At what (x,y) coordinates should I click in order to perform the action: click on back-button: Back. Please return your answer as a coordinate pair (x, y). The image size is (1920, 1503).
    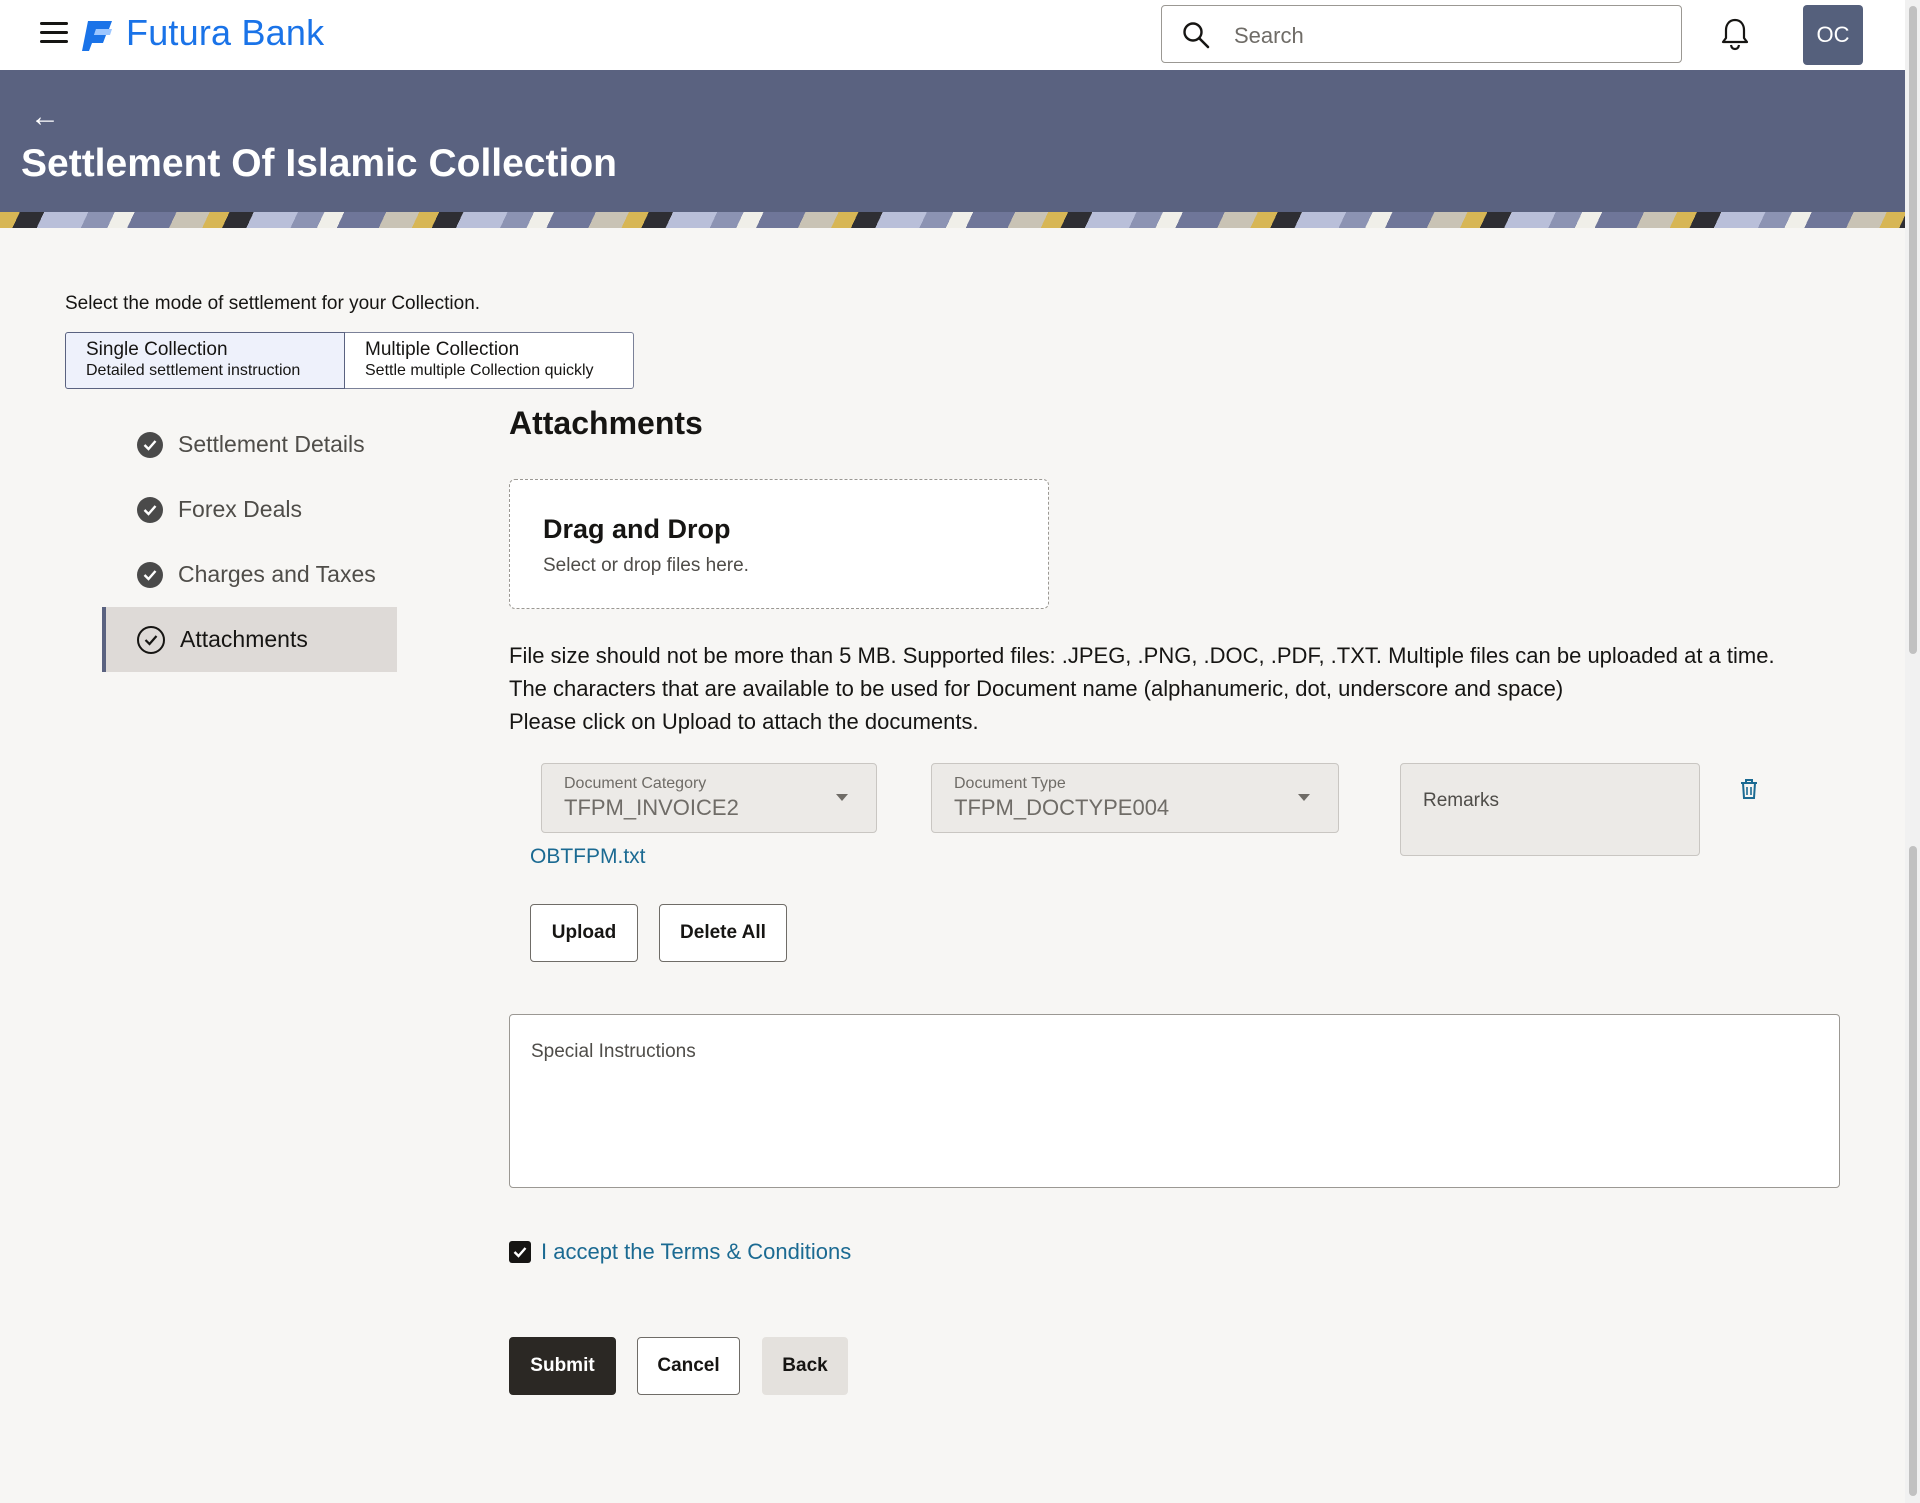
    Looking at the image, I should click on (805, 1366).